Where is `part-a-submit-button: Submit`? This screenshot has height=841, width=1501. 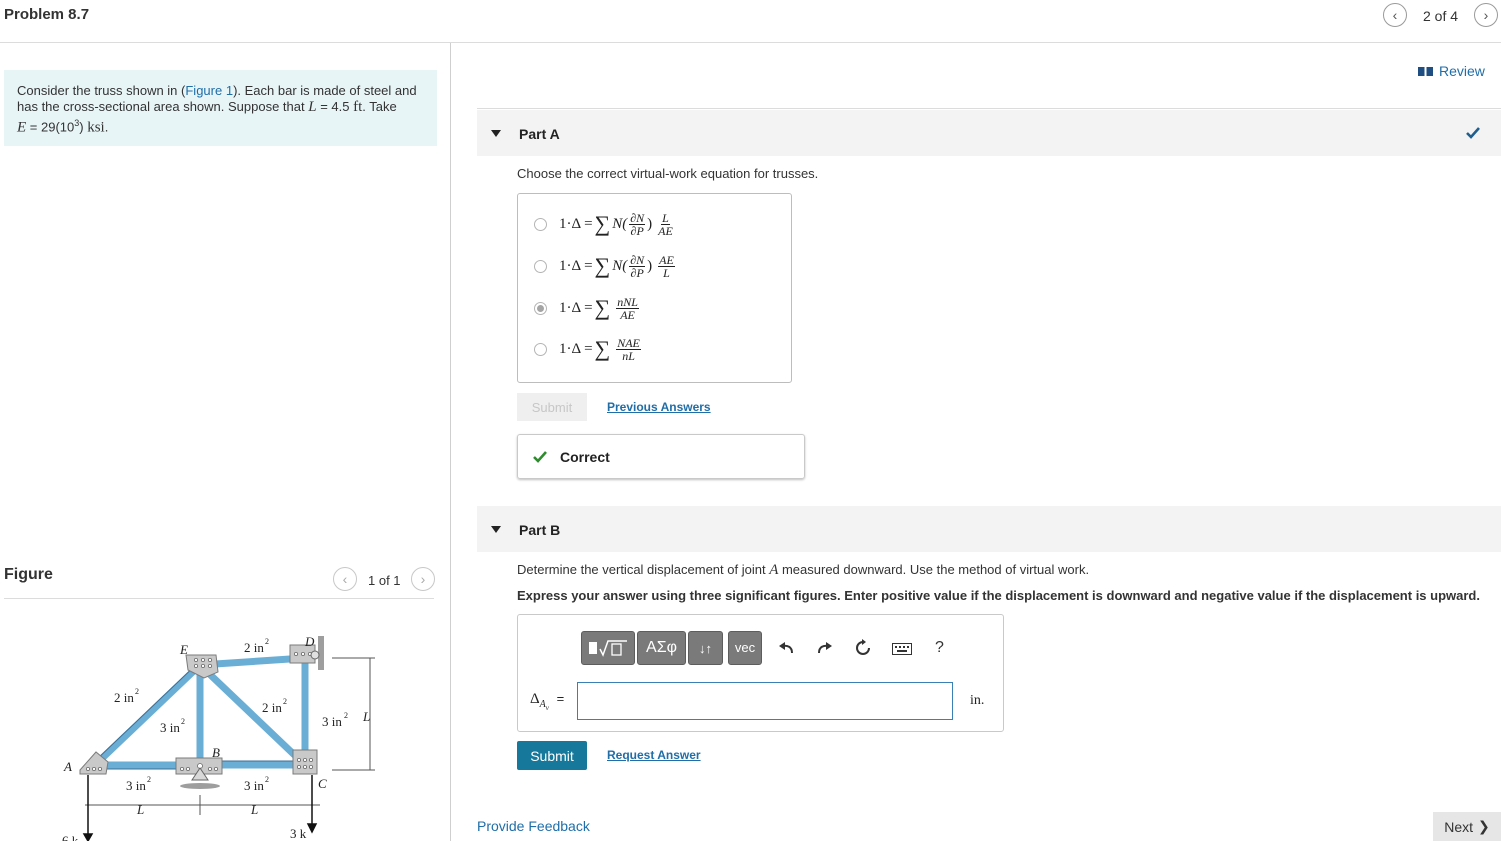
part-a-submit-button: Submit is located at coordinates (552, 407).